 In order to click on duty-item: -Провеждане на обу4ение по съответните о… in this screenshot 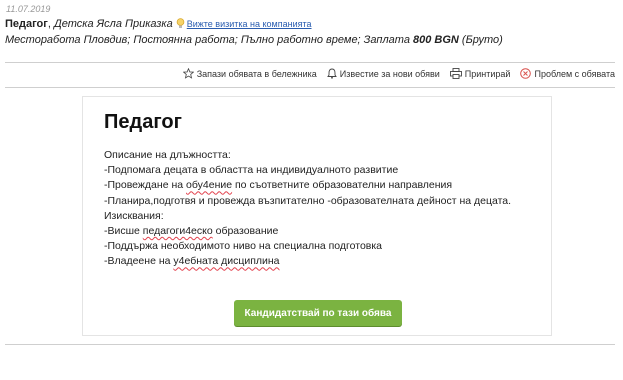, I will do `click(278, 185)`.